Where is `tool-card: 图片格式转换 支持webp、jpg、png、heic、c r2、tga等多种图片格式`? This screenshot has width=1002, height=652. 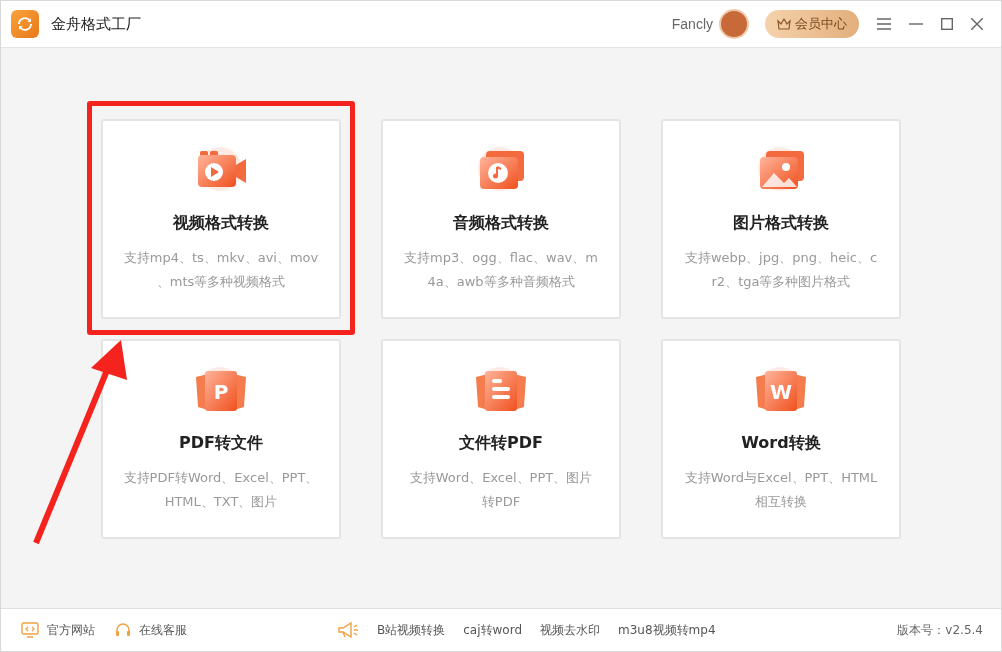 tool-card: 图片格式转换 支持webp、jpg、png、heic、c r2、tga等多种图片格式 is located at coordinates (781, 219).